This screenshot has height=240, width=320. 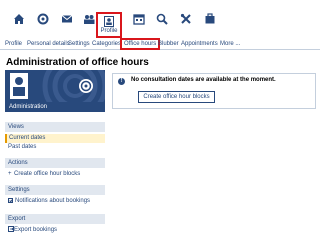 I want to click on tab-office-hours: Office hours, so click(x=140, y=44).